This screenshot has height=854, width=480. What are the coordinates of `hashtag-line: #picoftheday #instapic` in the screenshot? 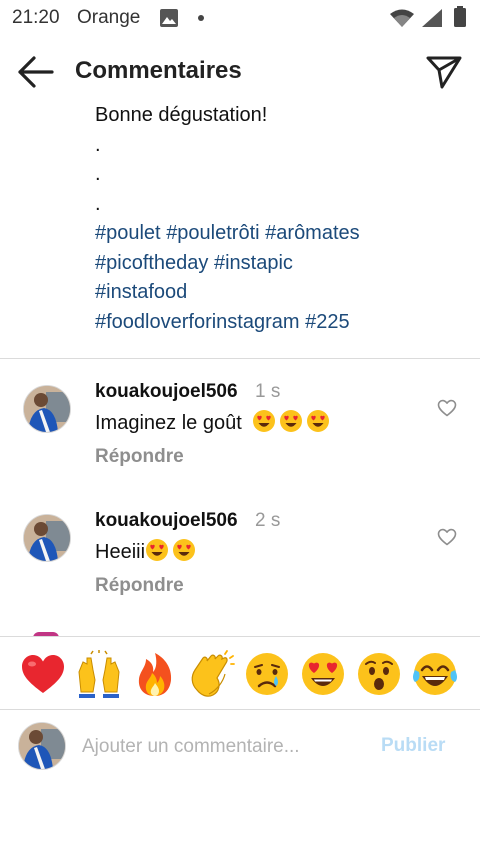 It's located at (280, 264).